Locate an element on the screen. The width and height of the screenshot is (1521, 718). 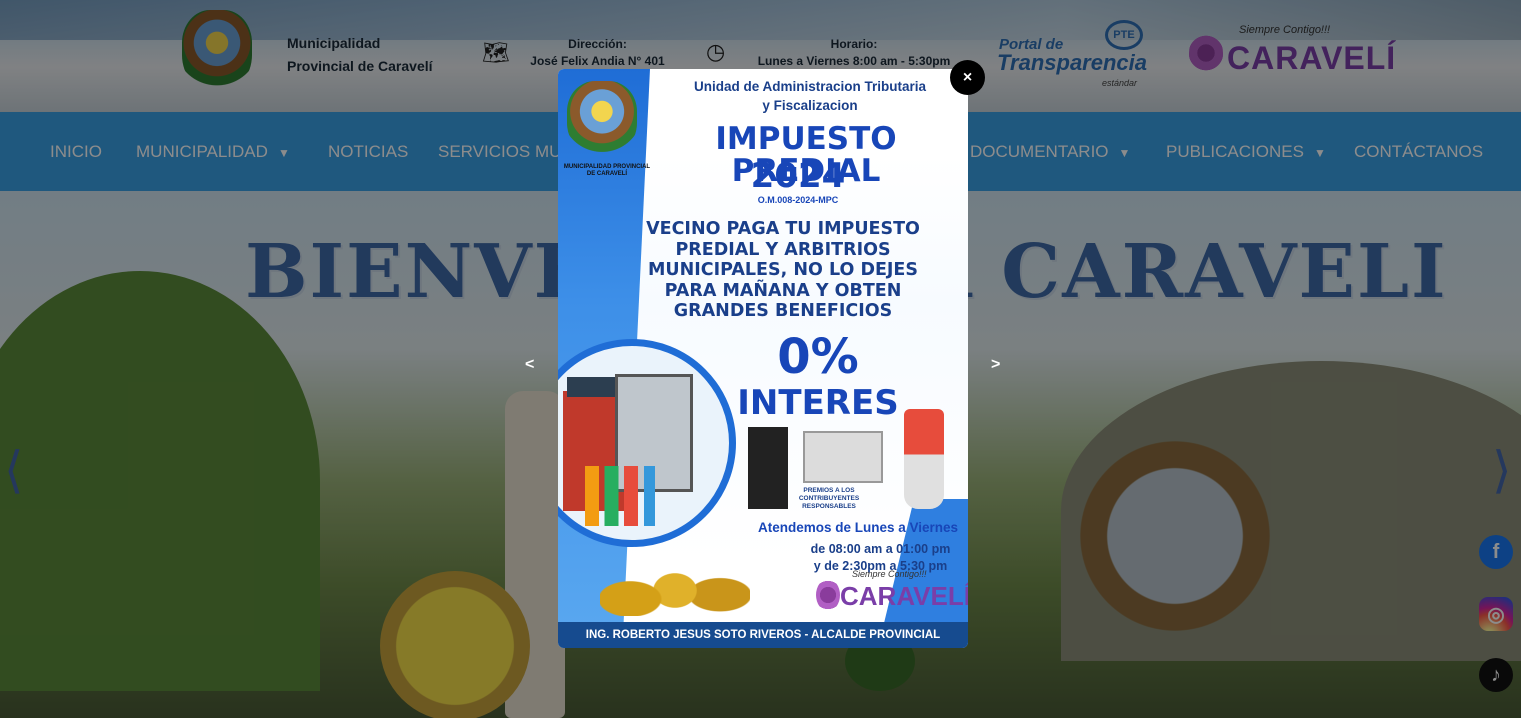
popup-crest-logo is located at coordinates (602, 119).